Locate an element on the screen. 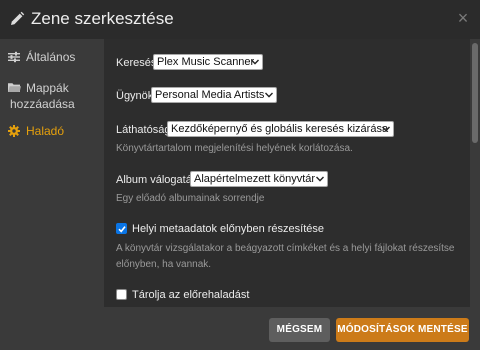 The height and width of the screenshot is (350, 480). agent-select: Personal Media Artists is located at coordinates (214, 95).